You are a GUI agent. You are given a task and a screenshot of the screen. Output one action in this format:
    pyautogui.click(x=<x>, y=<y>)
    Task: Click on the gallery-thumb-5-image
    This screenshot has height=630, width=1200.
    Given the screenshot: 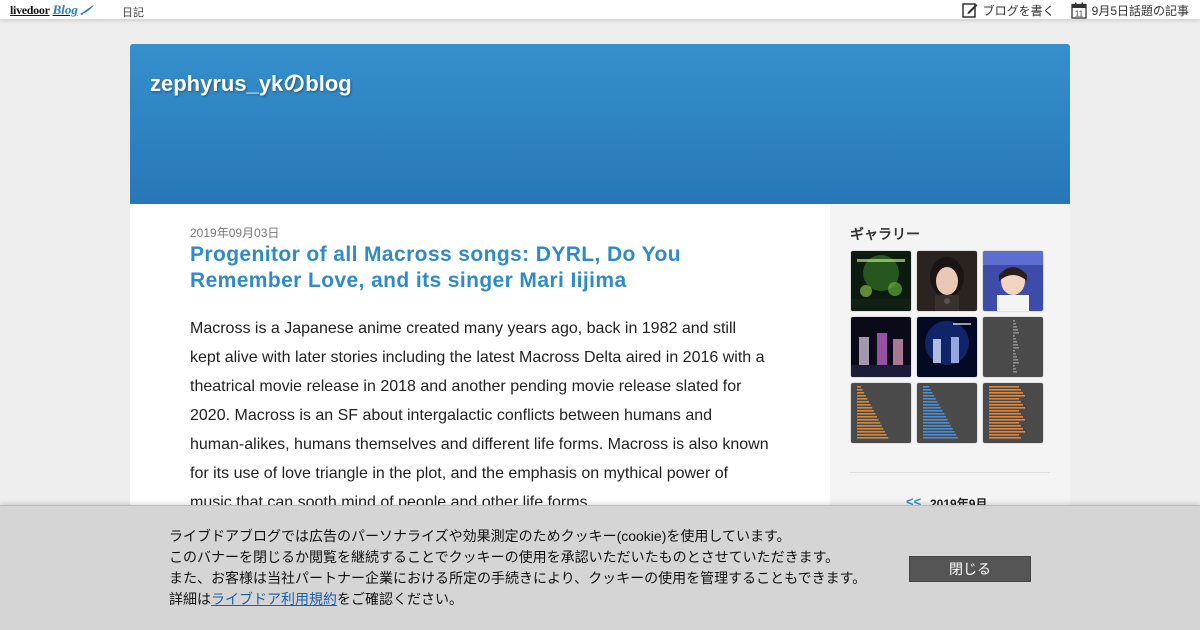 What is the action you would take?
    pyautogui.click(x=947, y=347)
    